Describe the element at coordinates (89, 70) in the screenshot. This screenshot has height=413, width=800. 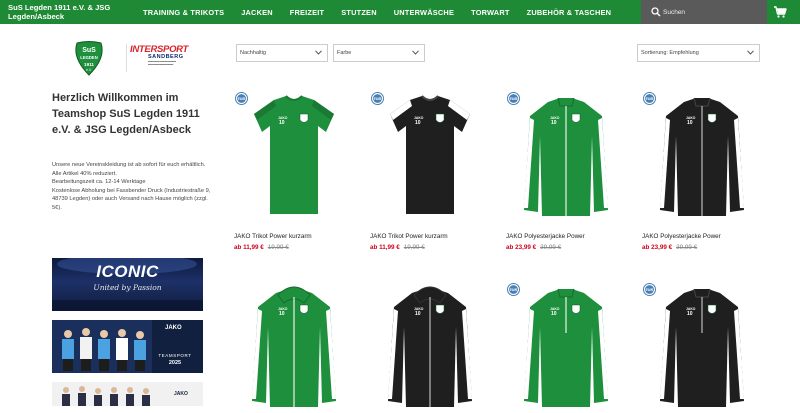
I see `club-logo-suffix: e.V.` at that location.